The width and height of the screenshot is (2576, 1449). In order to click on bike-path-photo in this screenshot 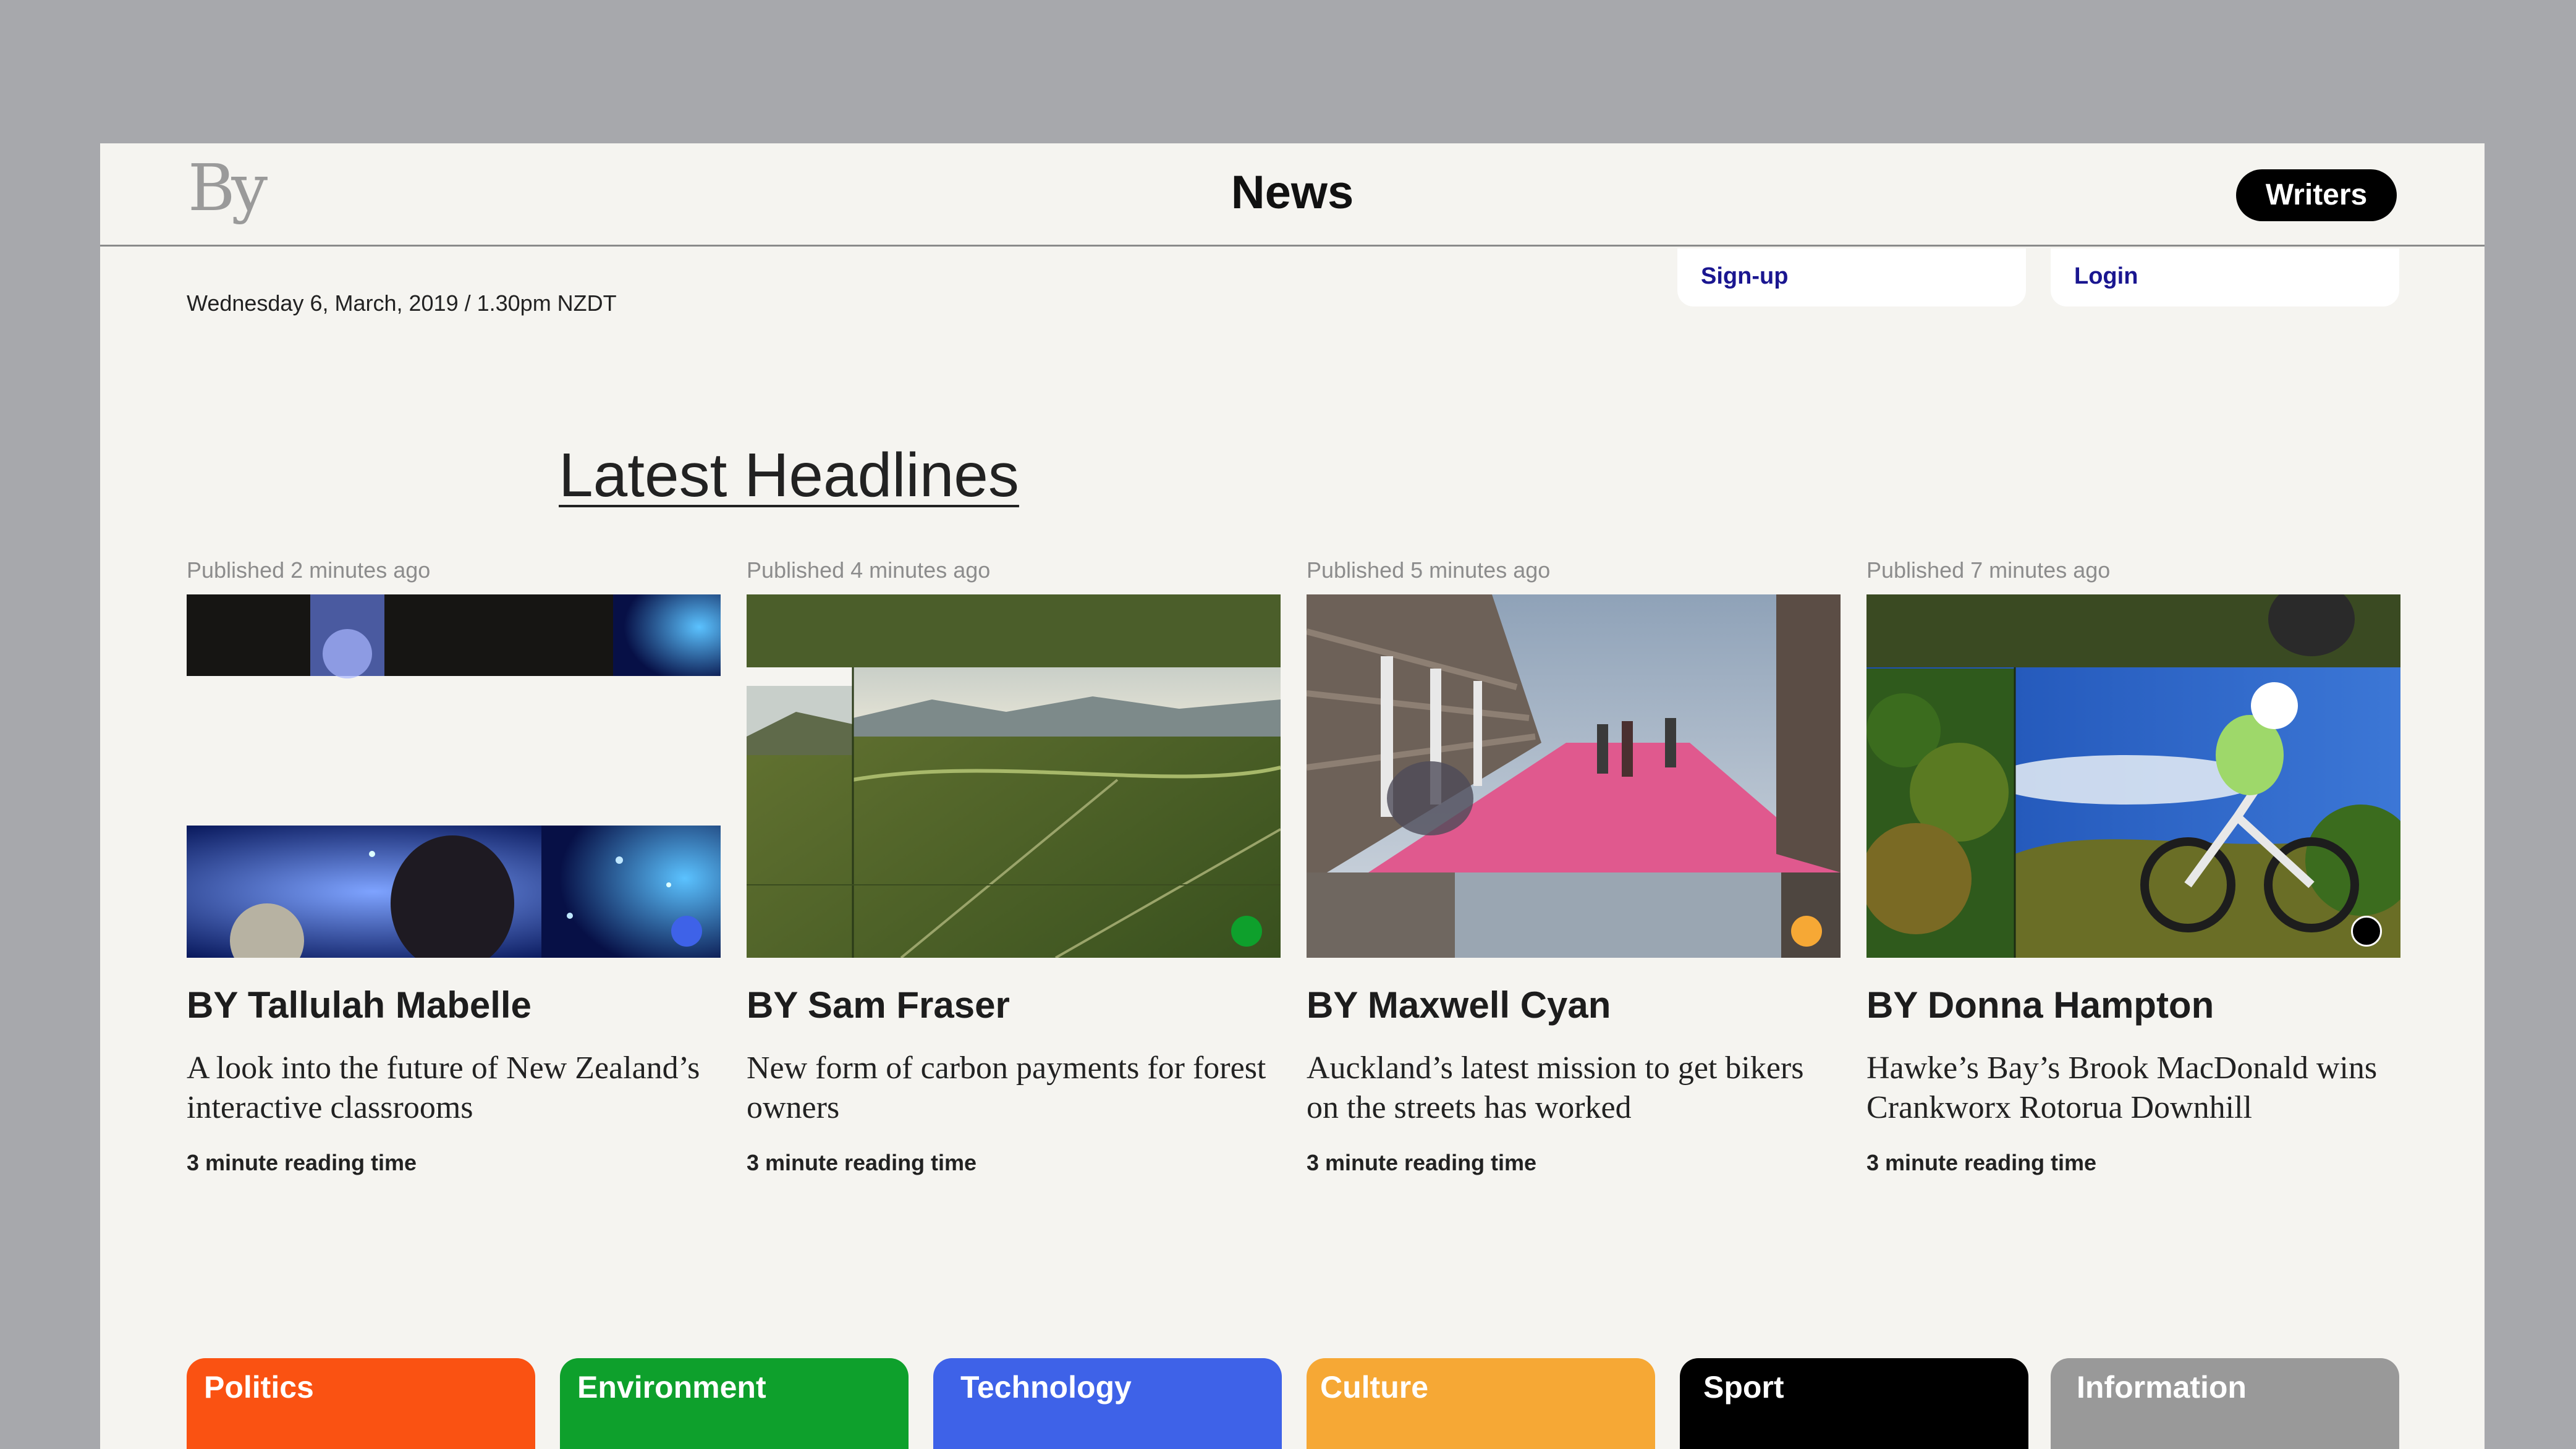, I will do `click(1574, 776)`.